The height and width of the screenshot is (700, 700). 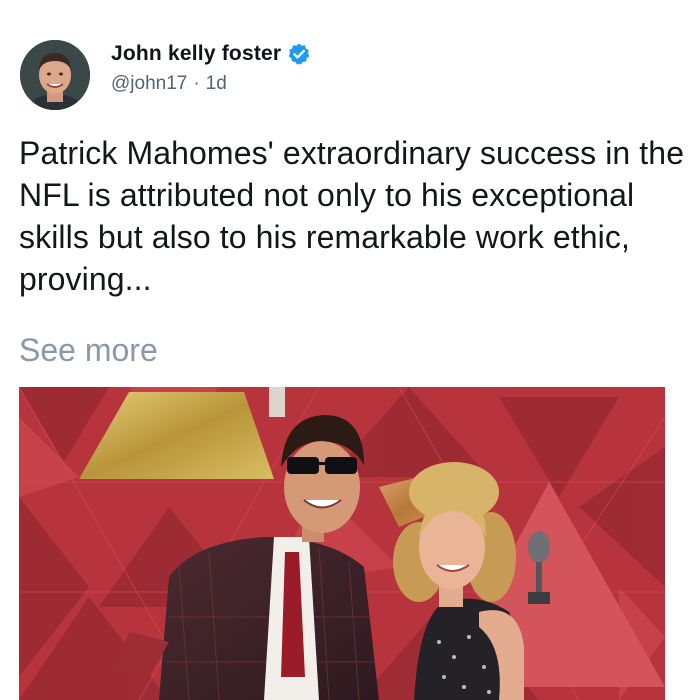 I want to click on author-name: John kelly foster, so click(x=196, y=54).